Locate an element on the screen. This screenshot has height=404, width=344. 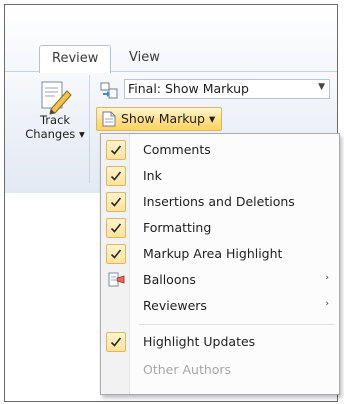
menu-item-balloons: Balloons › is located at coordinates (220, 280).